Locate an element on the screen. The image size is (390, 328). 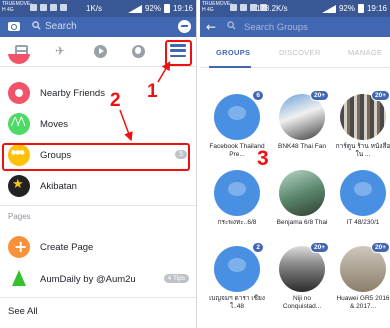
group-notification-badge: 2 is located at coordinates (258, 247).